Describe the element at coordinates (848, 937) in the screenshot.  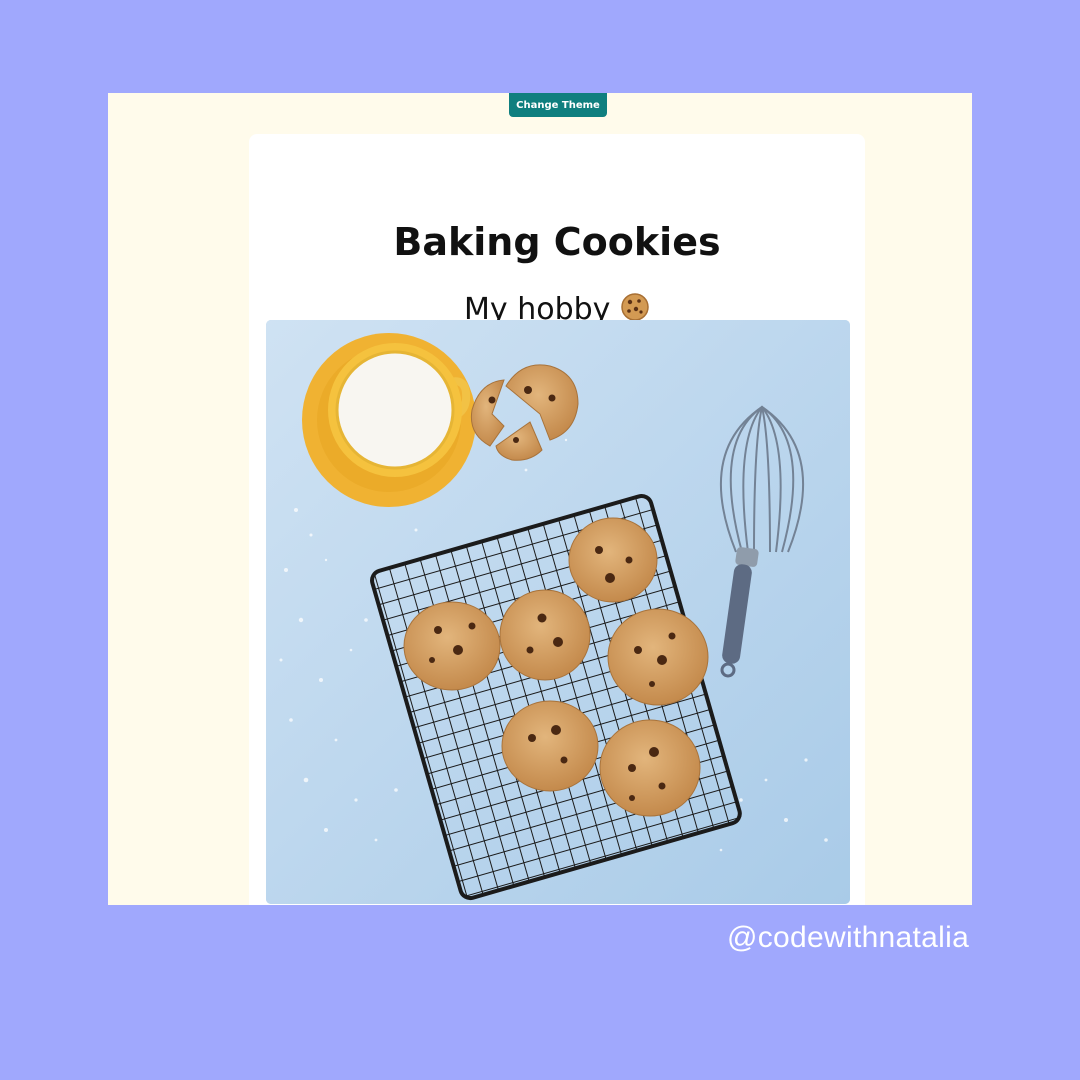
I see `social-handle: @codewithnatalia` at that location.